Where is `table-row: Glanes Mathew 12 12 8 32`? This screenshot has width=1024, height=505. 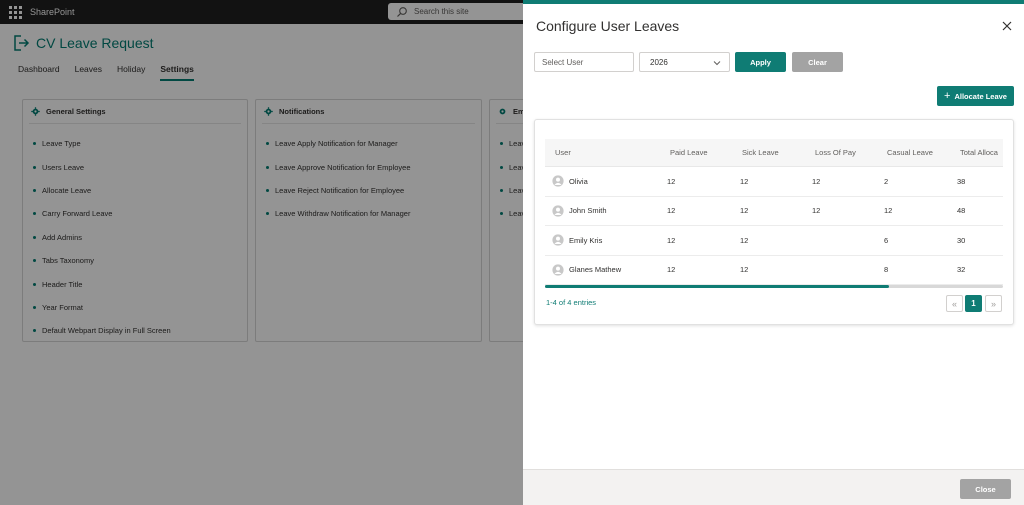
table-row: Glanes Mathew 12 12 8 32 is located at coordinates (774, 270).